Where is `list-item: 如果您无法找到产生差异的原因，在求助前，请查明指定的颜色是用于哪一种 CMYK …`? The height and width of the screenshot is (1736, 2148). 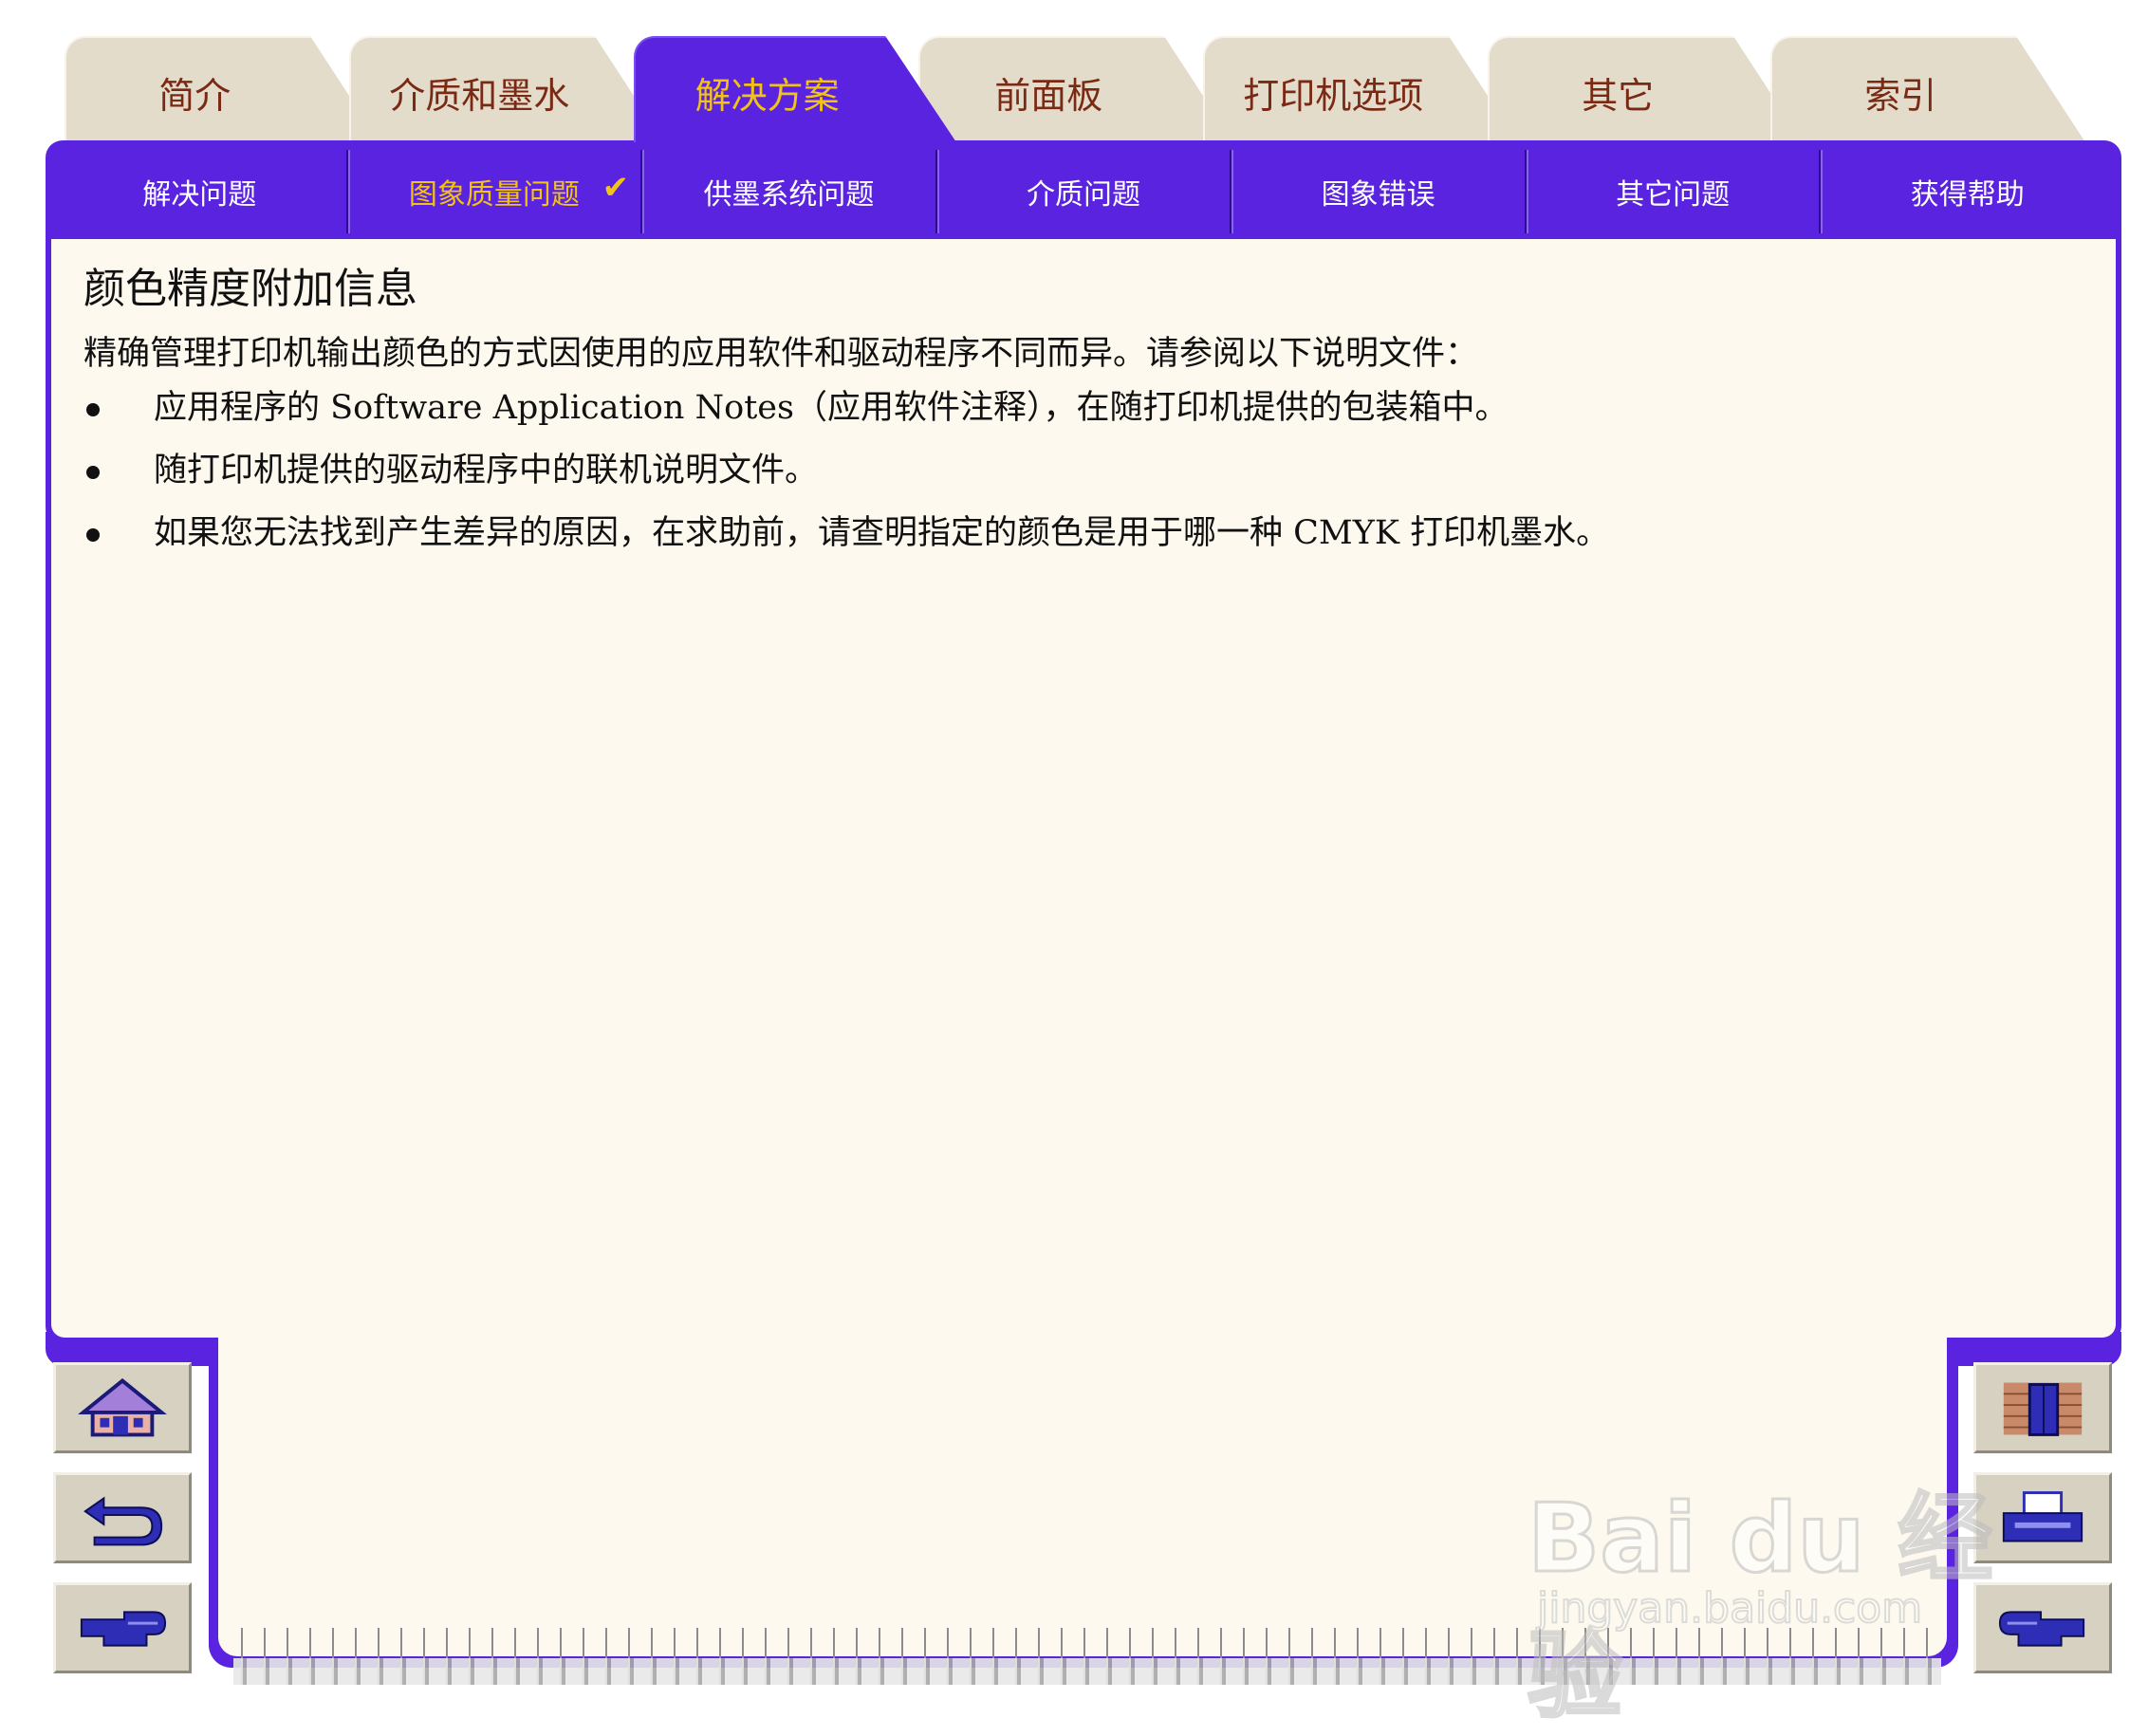
list-item: 如果您无法找到产生差异的原因，在求助前，请查明指定的颜色是用于哪一种 CMYK … is located at coordinates (846, 543).